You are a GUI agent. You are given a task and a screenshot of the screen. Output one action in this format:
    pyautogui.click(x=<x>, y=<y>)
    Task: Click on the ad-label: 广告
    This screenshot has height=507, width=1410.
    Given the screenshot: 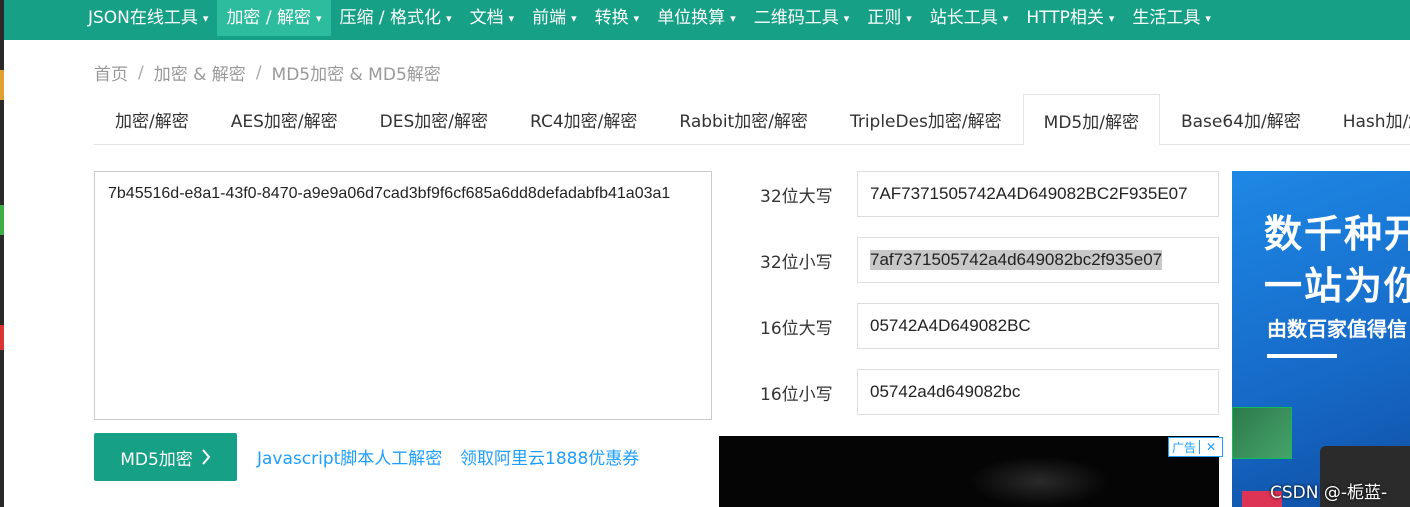 What is the action you would take?
    pyautogui.click(x=1184, y=447)
    